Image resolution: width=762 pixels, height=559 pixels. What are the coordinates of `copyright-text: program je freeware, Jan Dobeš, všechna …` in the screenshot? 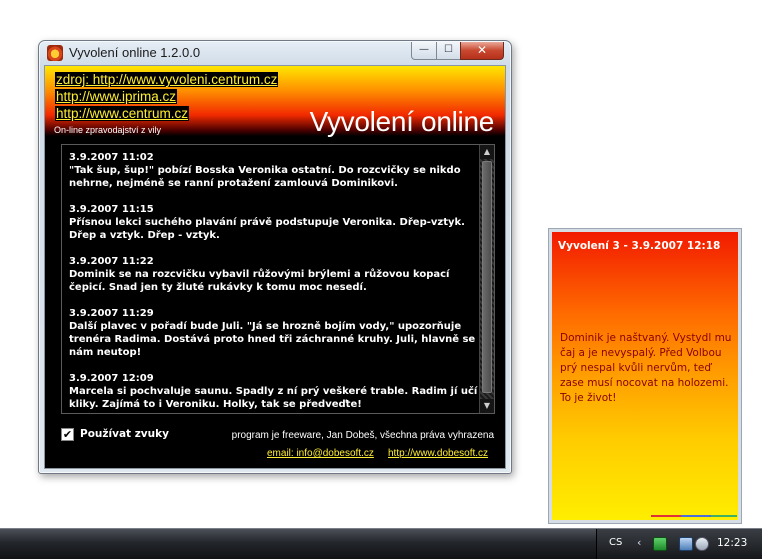 It's located at (362, 435).